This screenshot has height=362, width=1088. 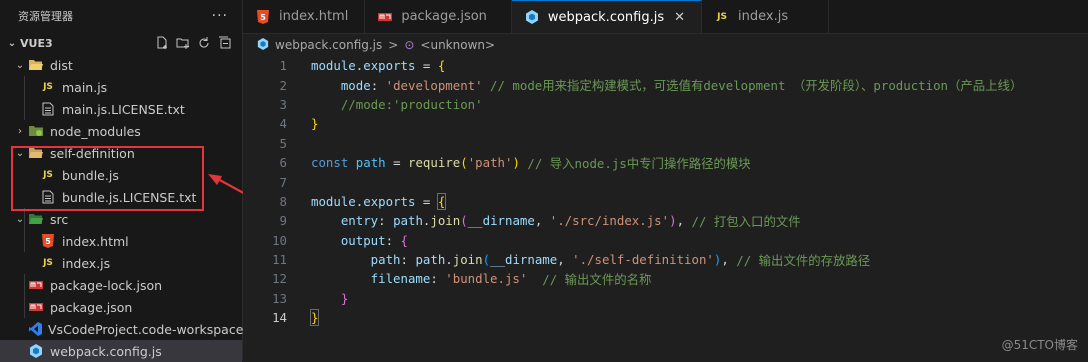 What do you see at coordinates (121, 285) in the screenshot?
I see `tree-file-package-lock: package-lock.json` at bounding box center [121, 285].